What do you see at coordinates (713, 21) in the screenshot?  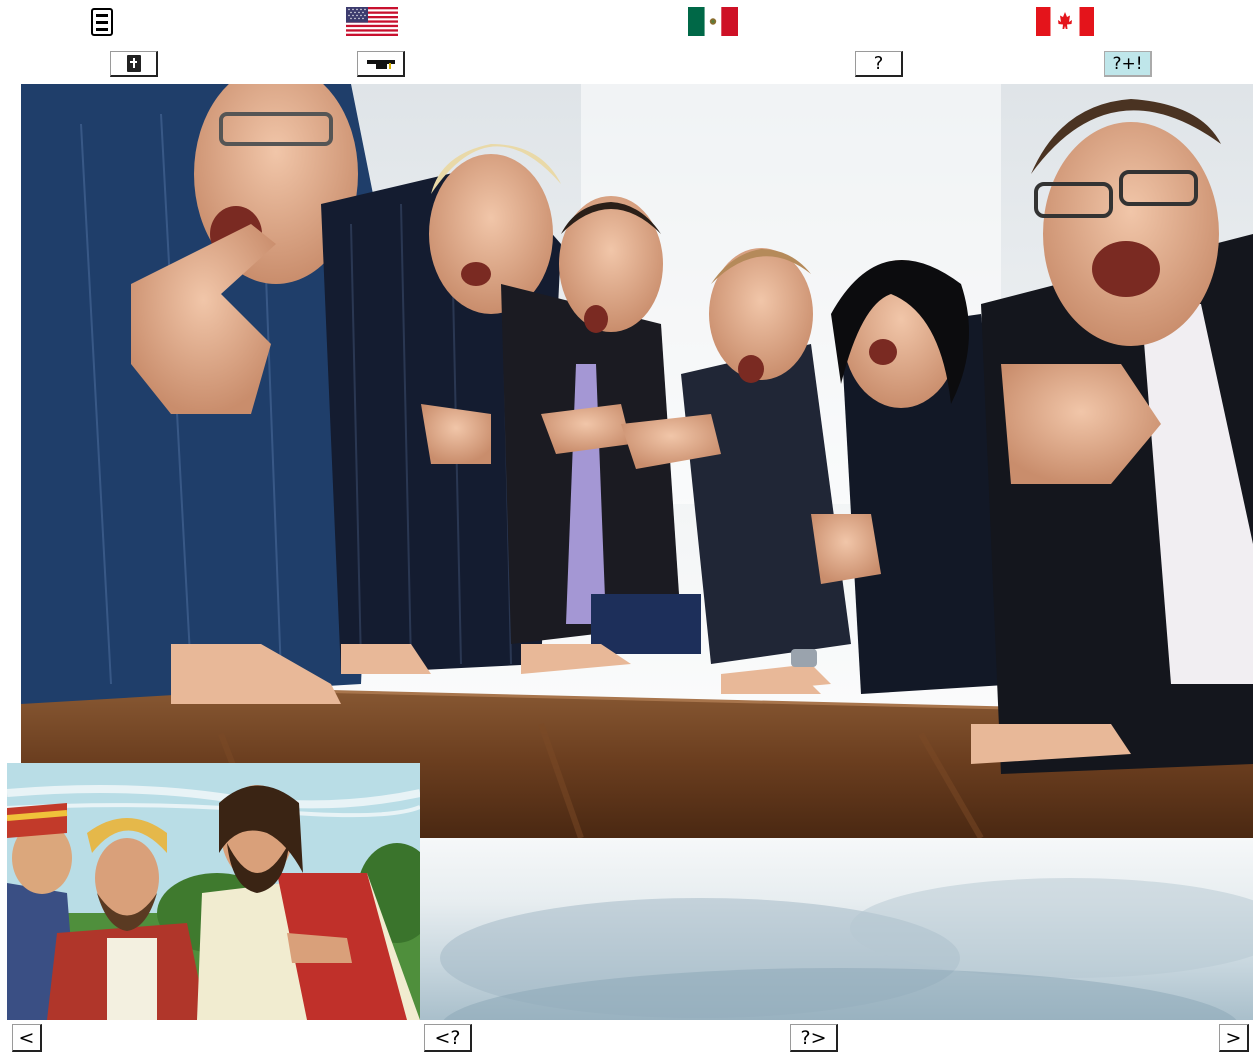 I see `mexico-flag-icon` at bounding box center [713, 21].